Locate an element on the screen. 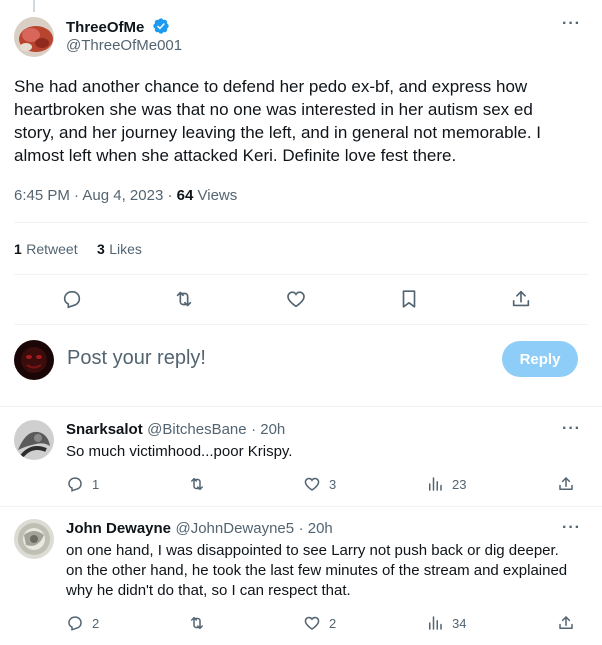 The image size is (602, 645). author-name-row: ThreeOfMe is located at coordinates (118, 27).